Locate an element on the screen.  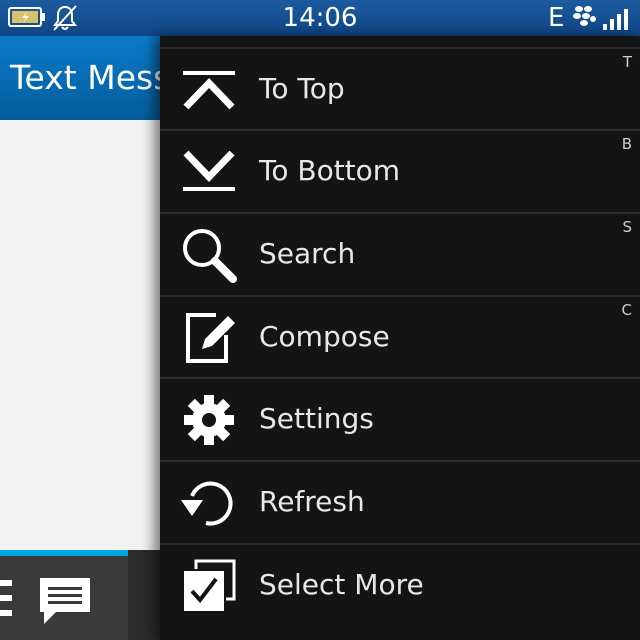
menu-item-select-more: Select More is located at coordinates (400, 584).